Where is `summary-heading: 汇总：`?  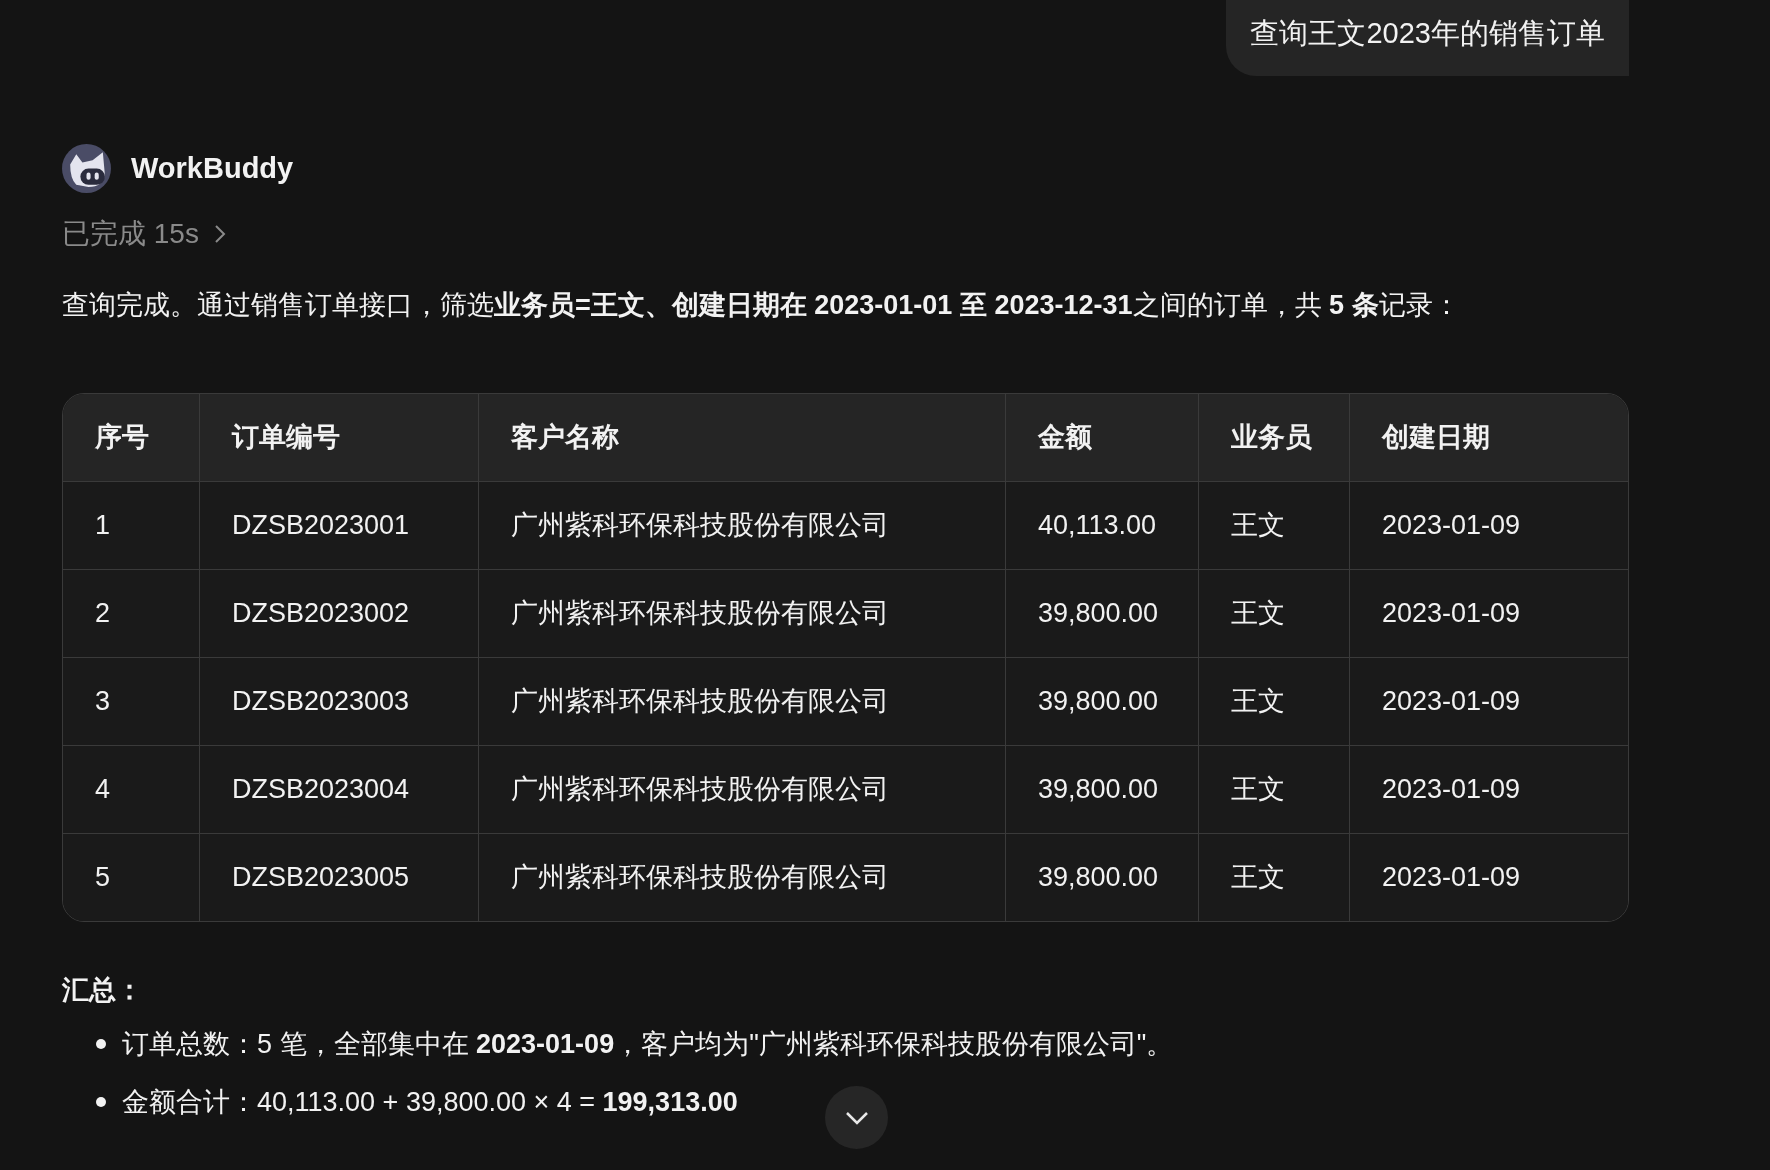
summary-heading: 汇总： is located at coordinates (103, 990).